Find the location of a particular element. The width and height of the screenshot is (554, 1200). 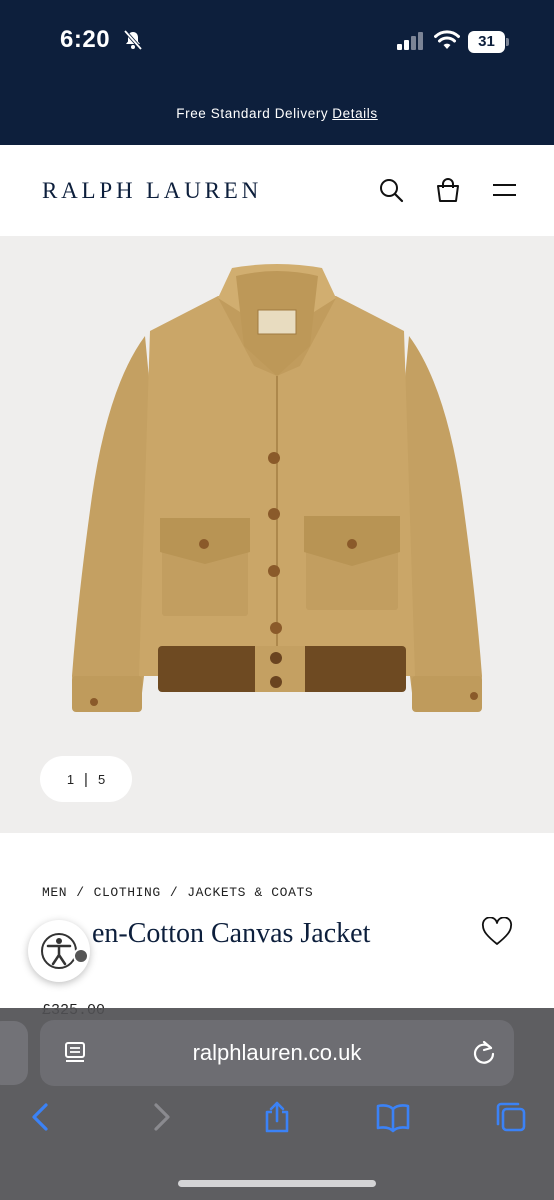

promo-details-link: Details is located at coordinates (354, 113).